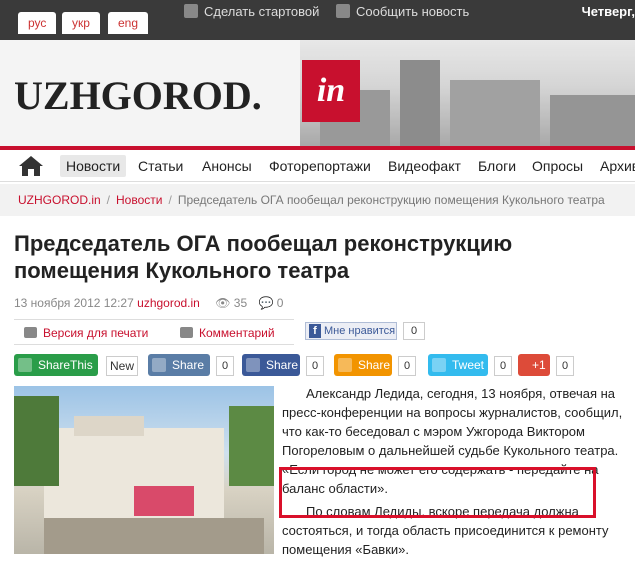 This screenshot has height=588, width=635. What do you see at coordinates (608, 11) in the screenshot?
I see `current-date: Четверг,` at bounding box center [608, 11].